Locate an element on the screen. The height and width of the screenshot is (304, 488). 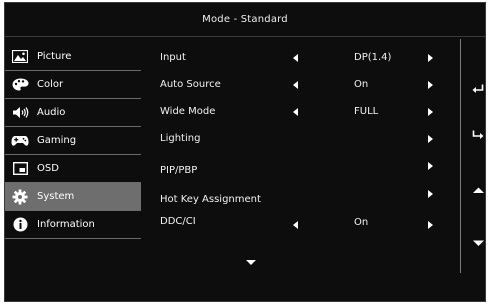
sidebar-item-gaming: Gaming is located at coordinates (73, 141).